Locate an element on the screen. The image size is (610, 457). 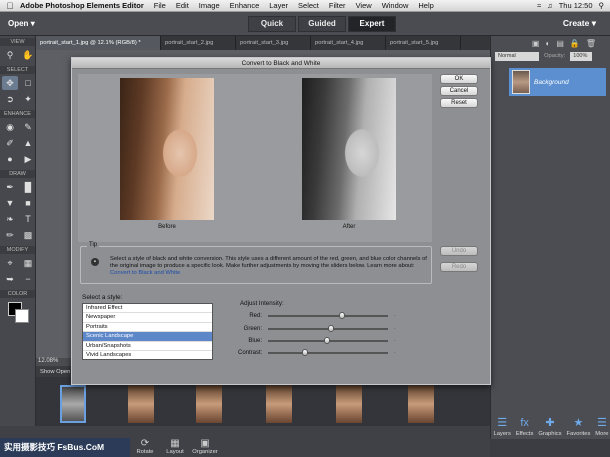
type-tool-icon: T is located at coordinates (28, 219).